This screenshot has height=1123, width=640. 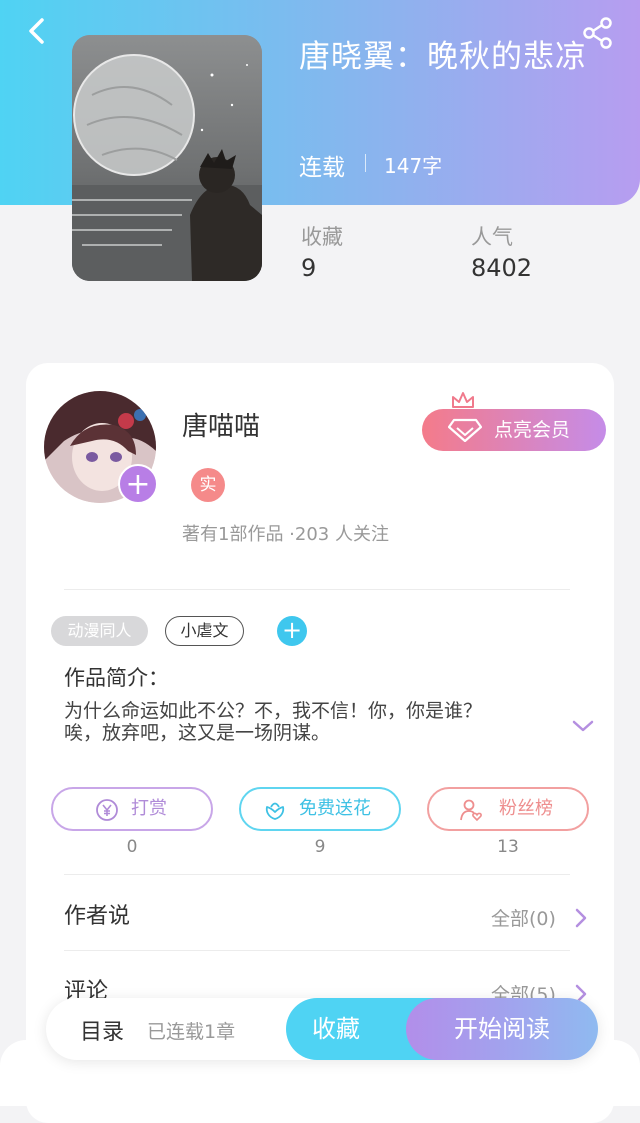 What do you see at coordinates (508, 847) in the screenshot?
I see `fan-count: 13` at bounding box center [508, 847].